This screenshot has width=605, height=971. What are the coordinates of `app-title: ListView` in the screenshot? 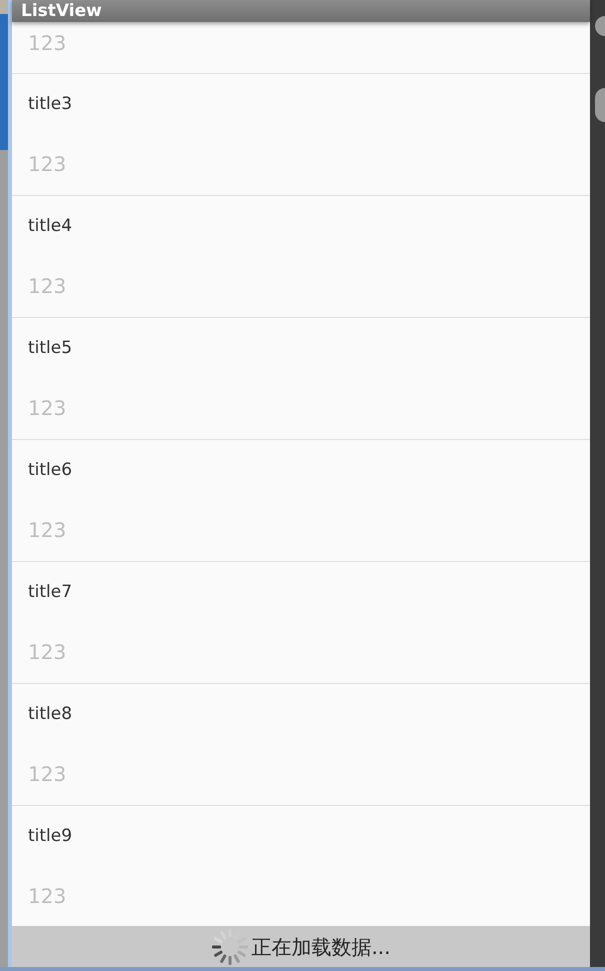 It's located at (61, 11).